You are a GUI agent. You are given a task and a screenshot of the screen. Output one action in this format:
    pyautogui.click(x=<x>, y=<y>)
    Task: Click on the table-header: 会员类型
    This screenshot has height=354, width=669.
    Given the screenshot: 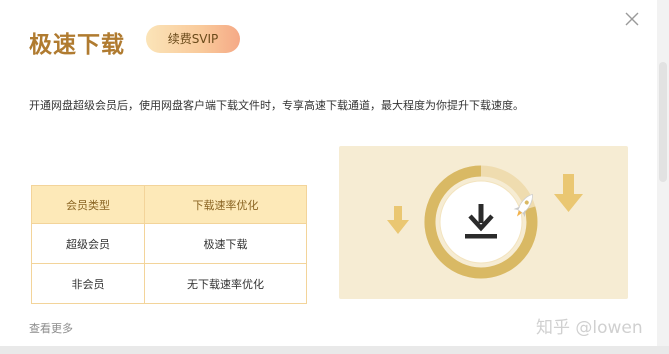 What is the action you would take?
    pyautogui.click(x=88, y=204)
    